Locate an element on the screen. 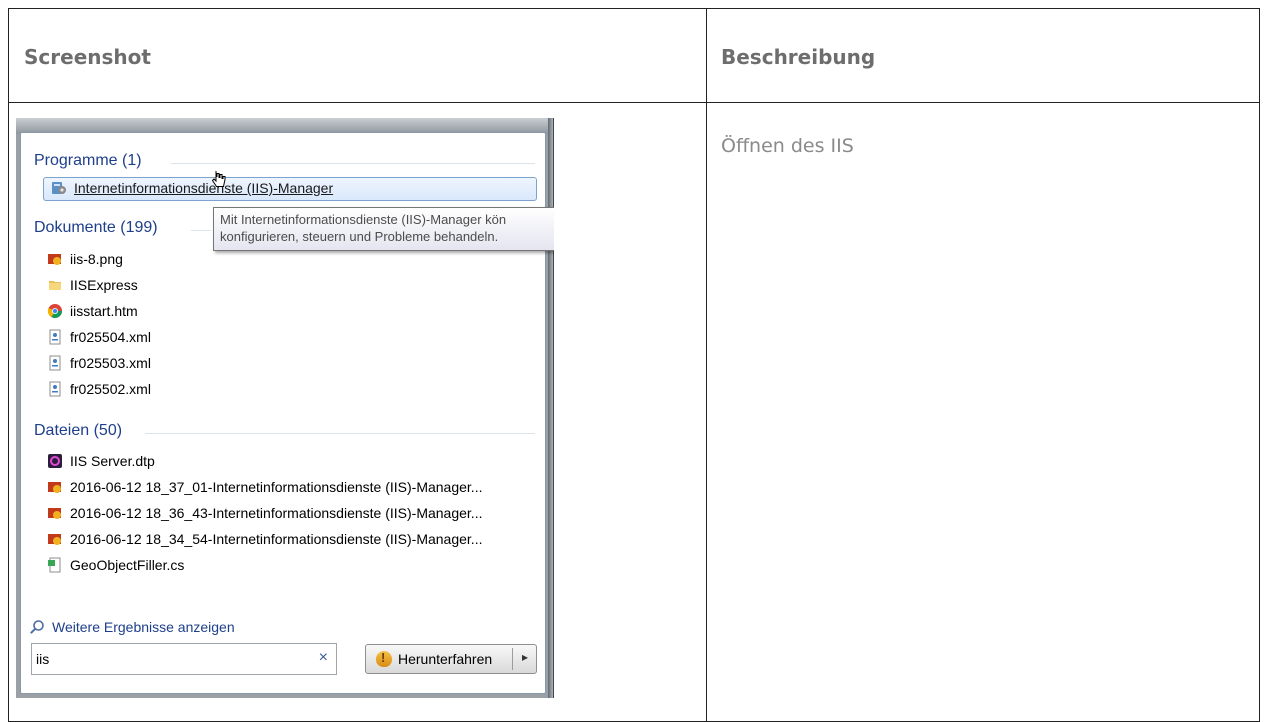 This screenshot has height=722, width=1268. search-input is located at coordinates (171, 659).